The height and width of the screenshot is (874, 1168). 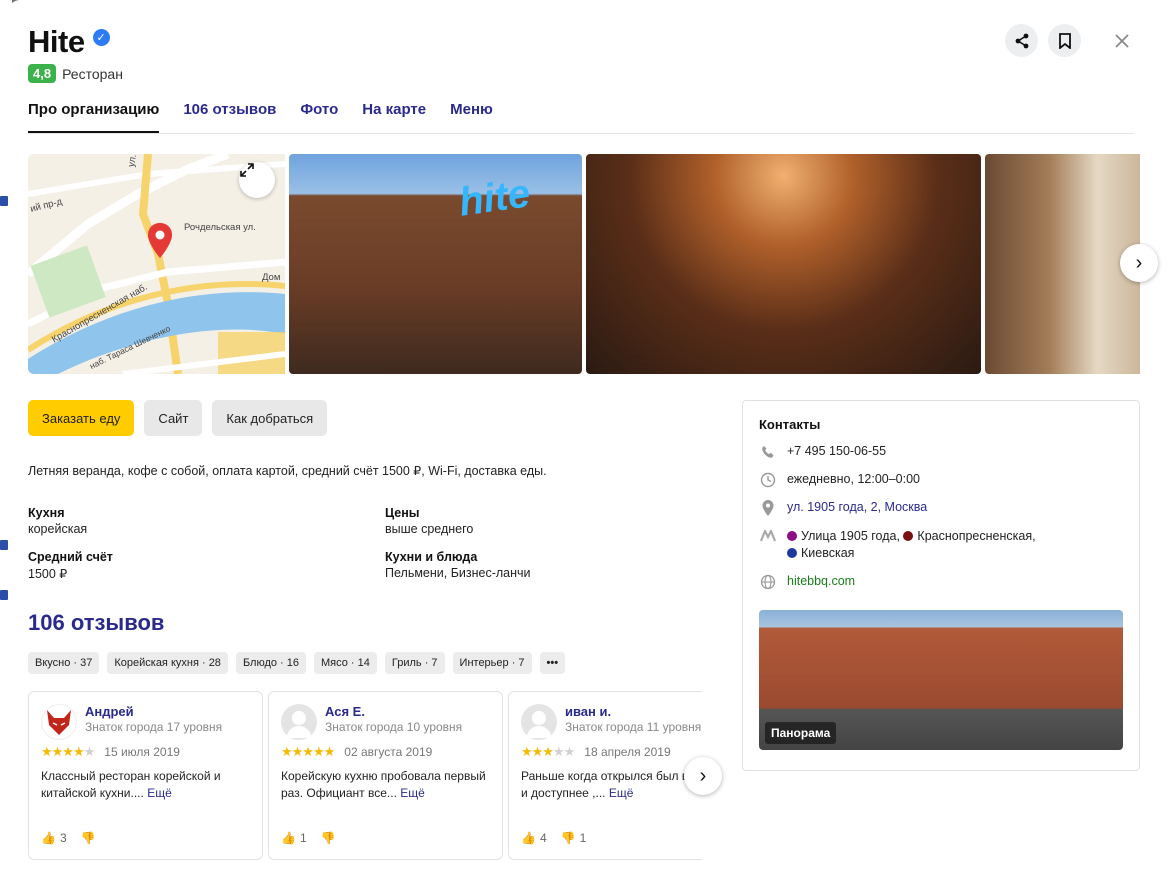 What do you see at coordinates (94, 117) in the screenshot?
I see `tab-about: Про организацию` at bounding box center [94, 117].